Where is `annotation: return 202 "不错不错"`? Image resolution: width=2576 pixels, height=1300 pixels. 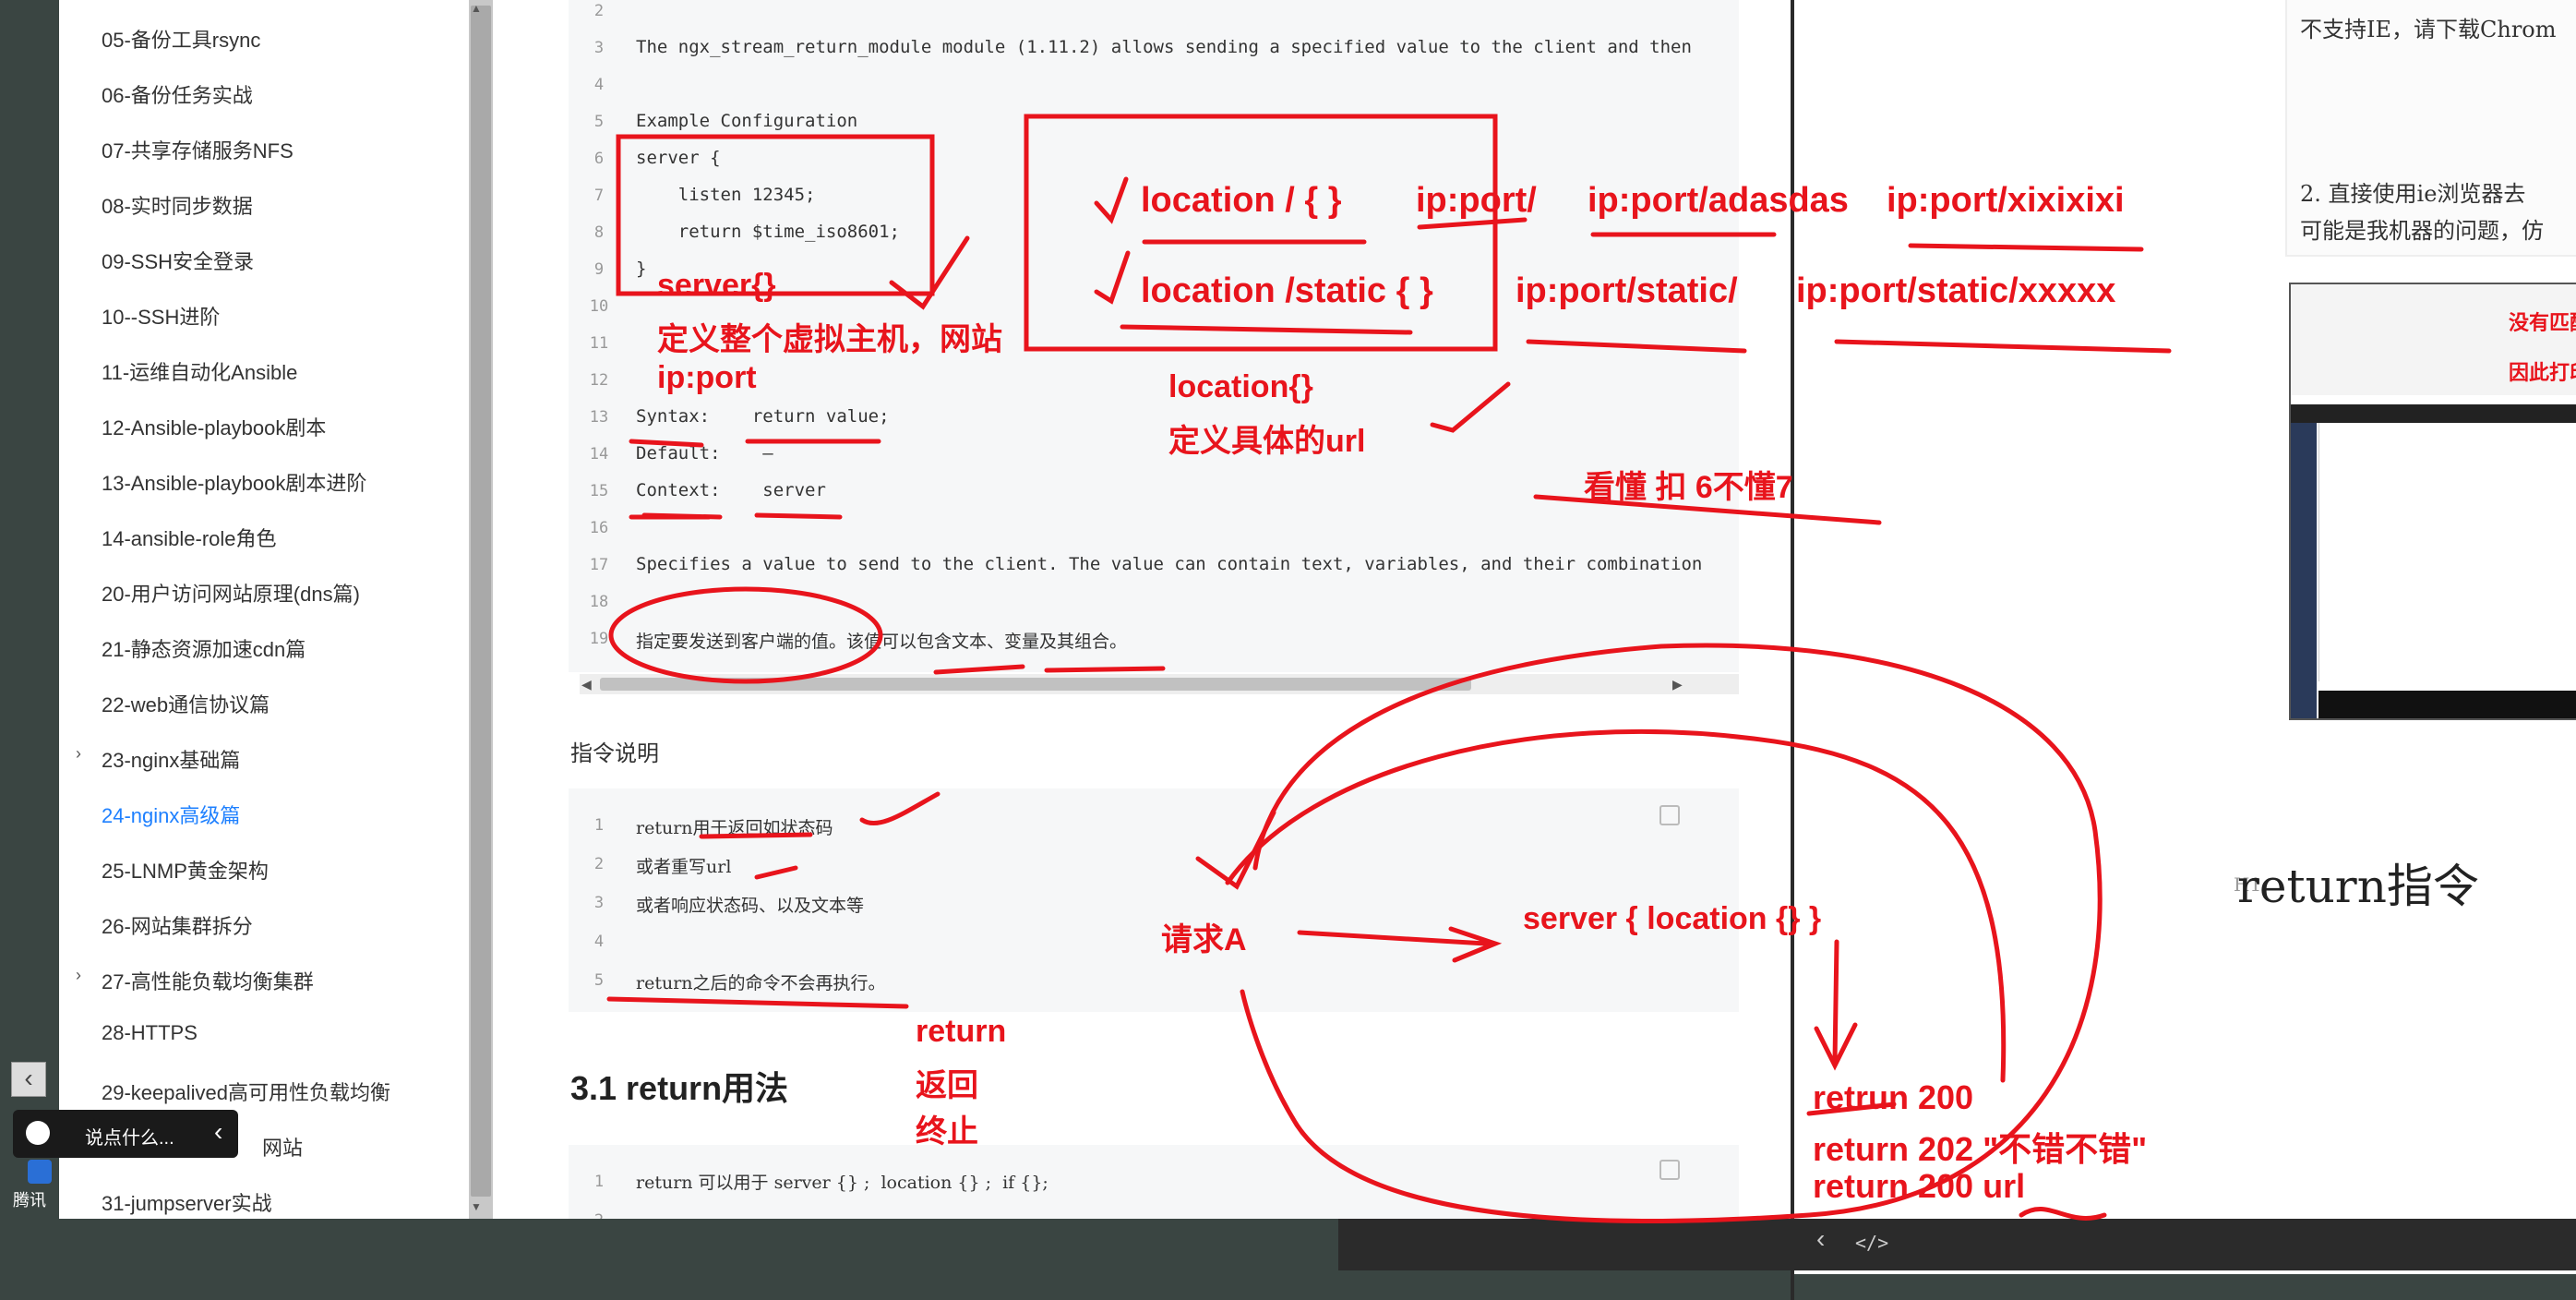
annotation: return 202 "不错不错" is located at coordinates (1981, 1149).